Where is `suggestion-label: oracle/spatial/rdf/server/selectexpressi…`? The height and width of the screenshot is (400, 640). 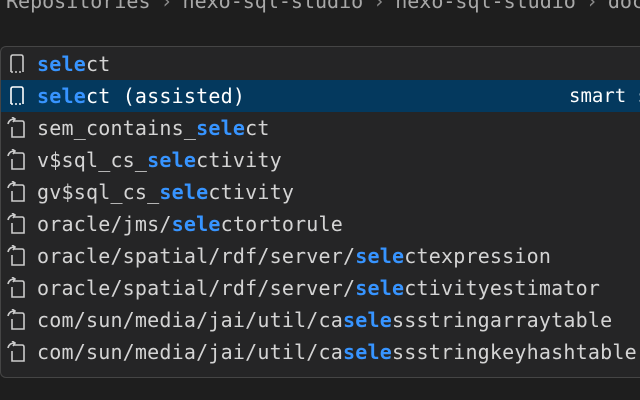
suggestion-label: oracle/spatial/rdf/server/selectexpressi… is located at coordinates (294, 256).